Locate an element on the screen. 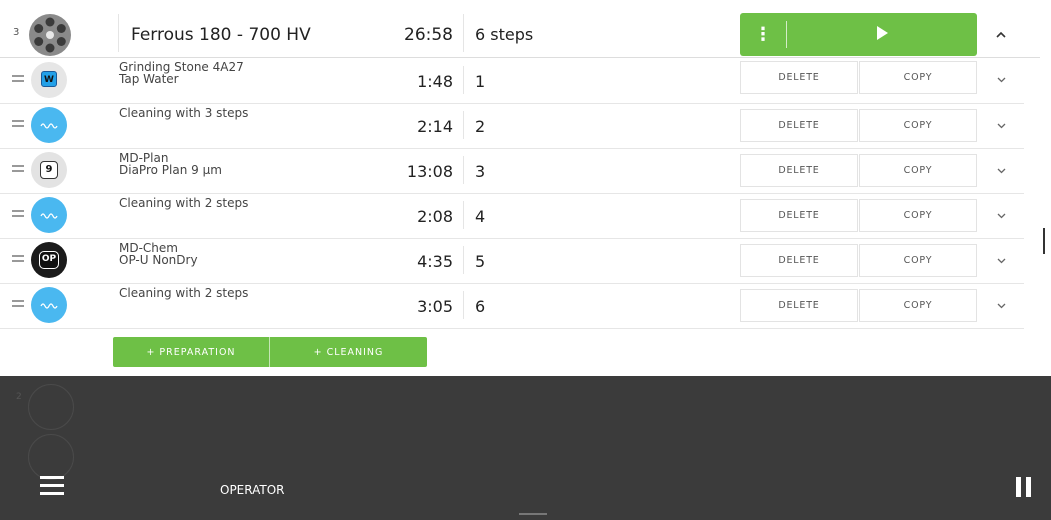 Image resolution: width=1051 pixels, height=520 pixels. method-index: 2 is located at coordinates (19, 397).